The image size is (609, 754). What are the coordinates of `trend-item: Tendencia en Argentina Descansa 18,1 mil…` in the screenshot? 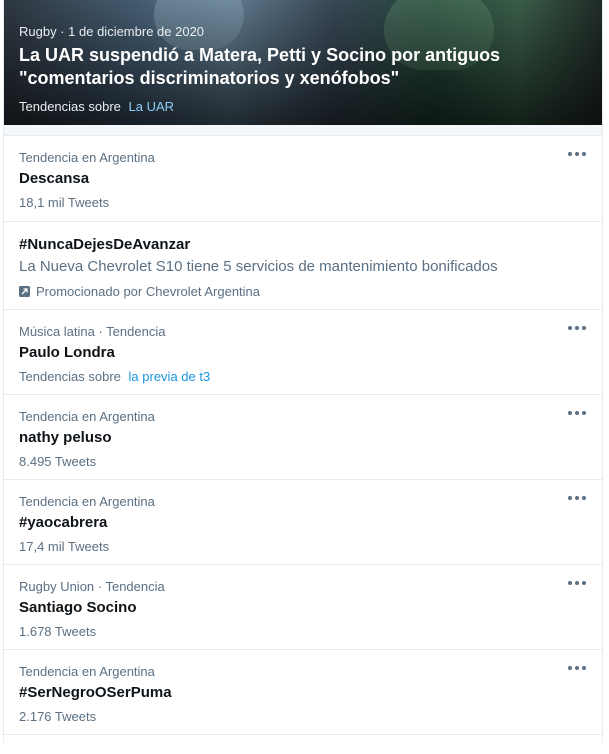 It's located at (303, 178).